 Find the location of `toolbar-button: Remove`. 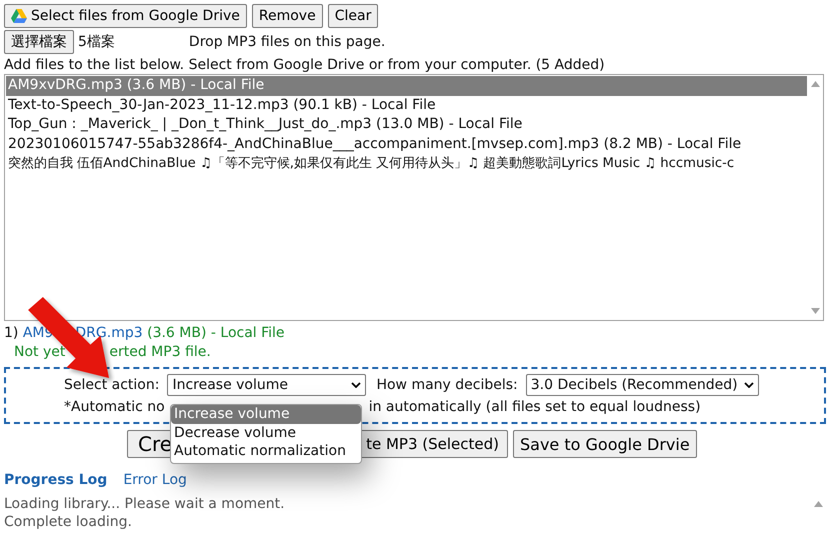

toolbar-button: Remove is located at coordinates (287, 16).